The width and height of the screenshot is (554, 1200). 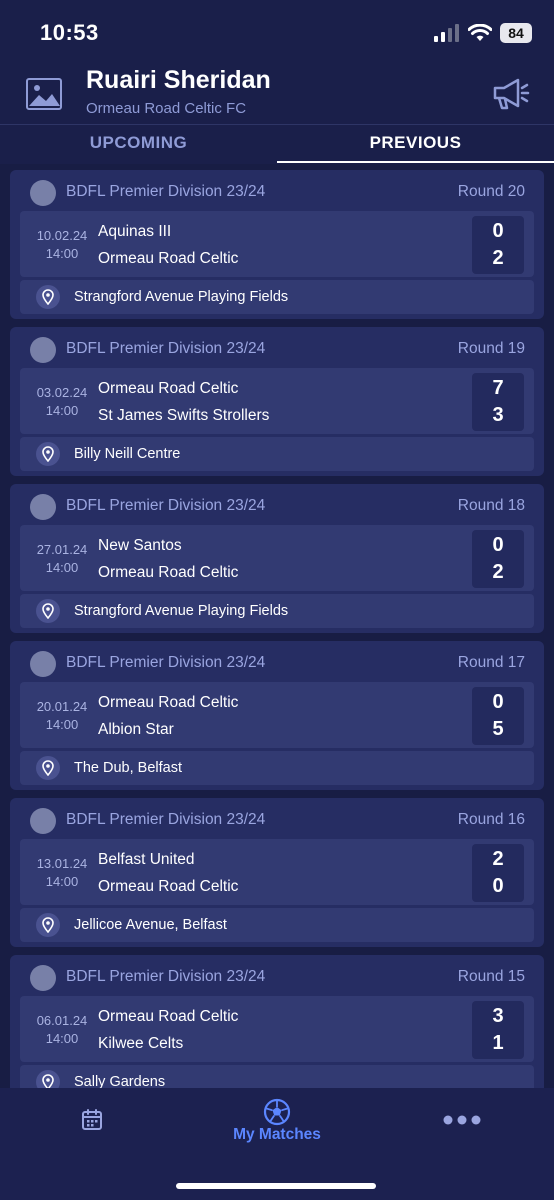 I want to click on megaphone-icon, so click(x=510, y=94).